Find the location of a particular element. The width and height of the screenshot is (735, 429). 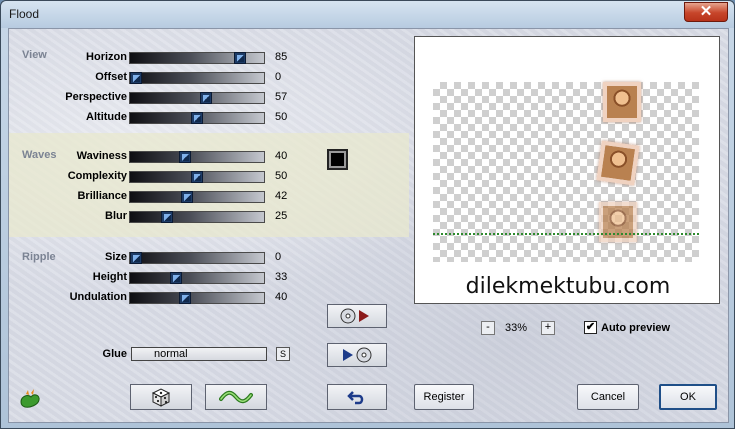

brilliance-value: 42 is located at coordinates (281, 196).